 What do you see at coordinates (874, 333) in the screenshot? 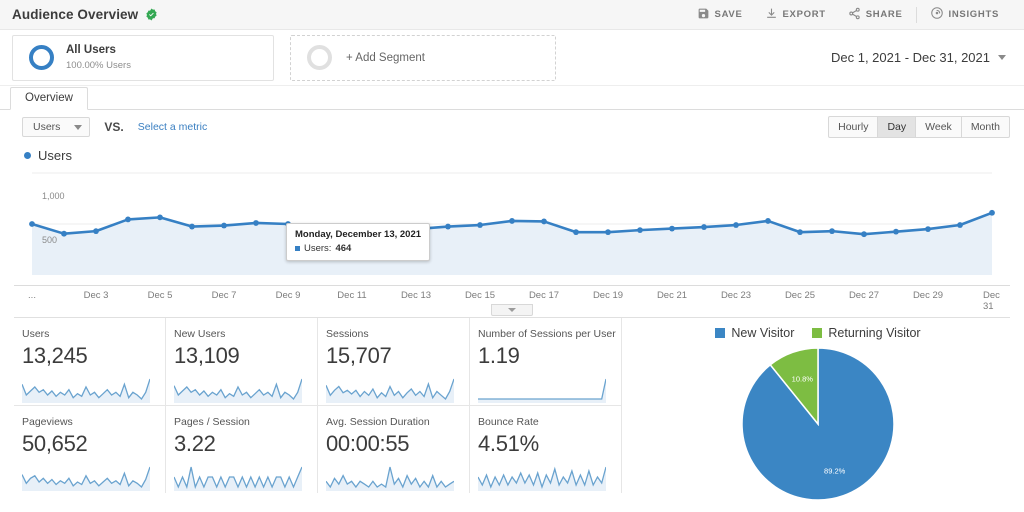
I see `pie-legend-label: Returning Visitor` at bounding box center [874, 333].